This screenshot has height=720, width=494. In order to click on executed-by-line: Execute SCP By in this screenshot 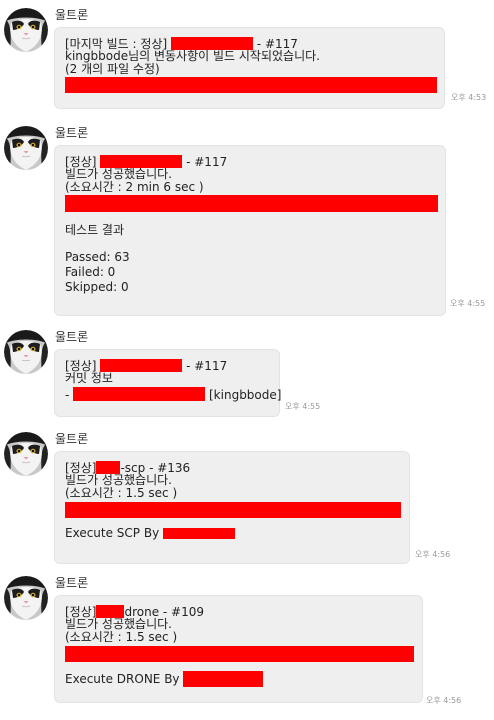, I will do `click(232, 533)`.